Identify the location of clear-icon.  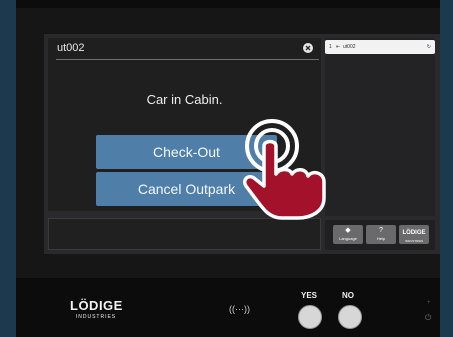
(308, 48).